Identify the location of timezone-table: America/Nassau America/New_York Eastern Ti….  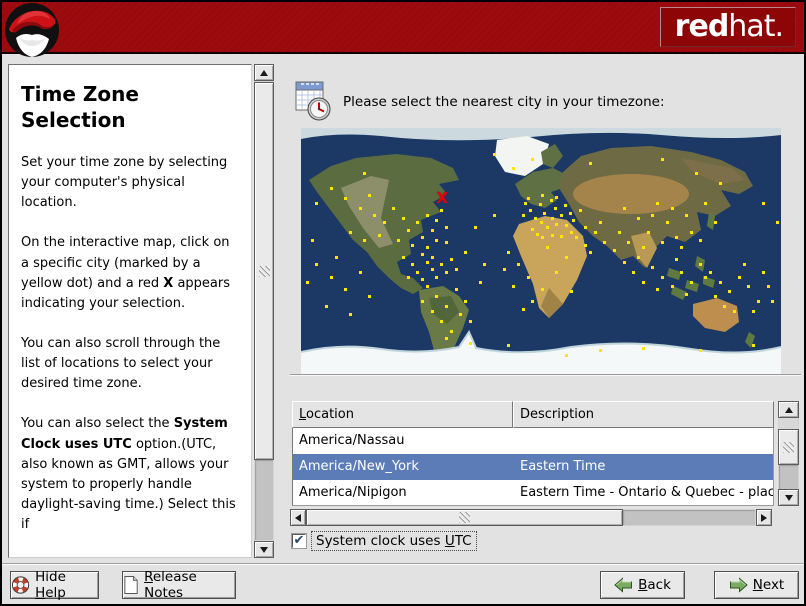
(533, 467).